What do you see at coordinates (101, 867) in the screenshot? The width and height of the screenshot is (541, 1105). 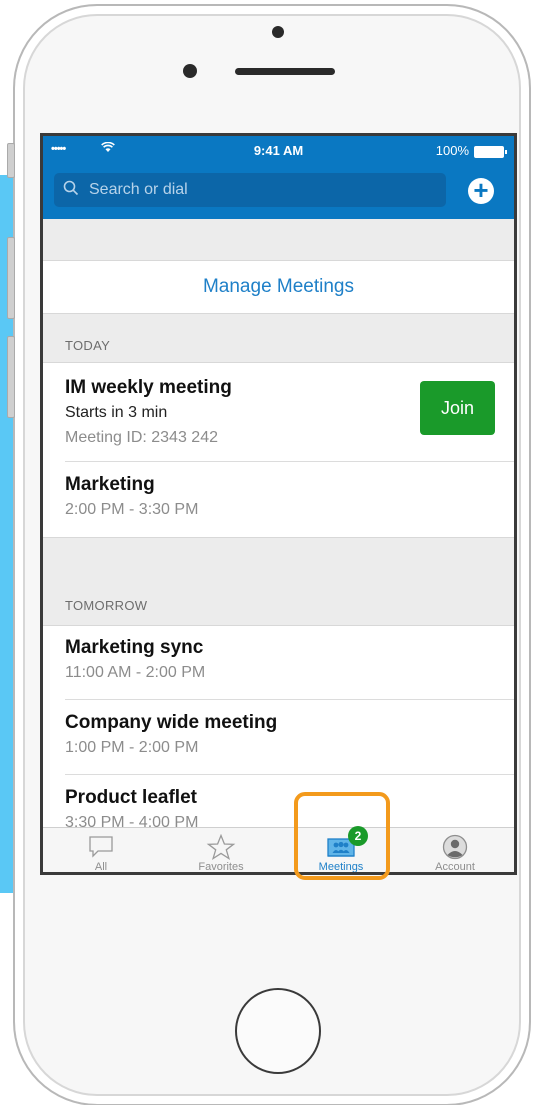 I see `tab-label: All` at bounding box center [101, 867].